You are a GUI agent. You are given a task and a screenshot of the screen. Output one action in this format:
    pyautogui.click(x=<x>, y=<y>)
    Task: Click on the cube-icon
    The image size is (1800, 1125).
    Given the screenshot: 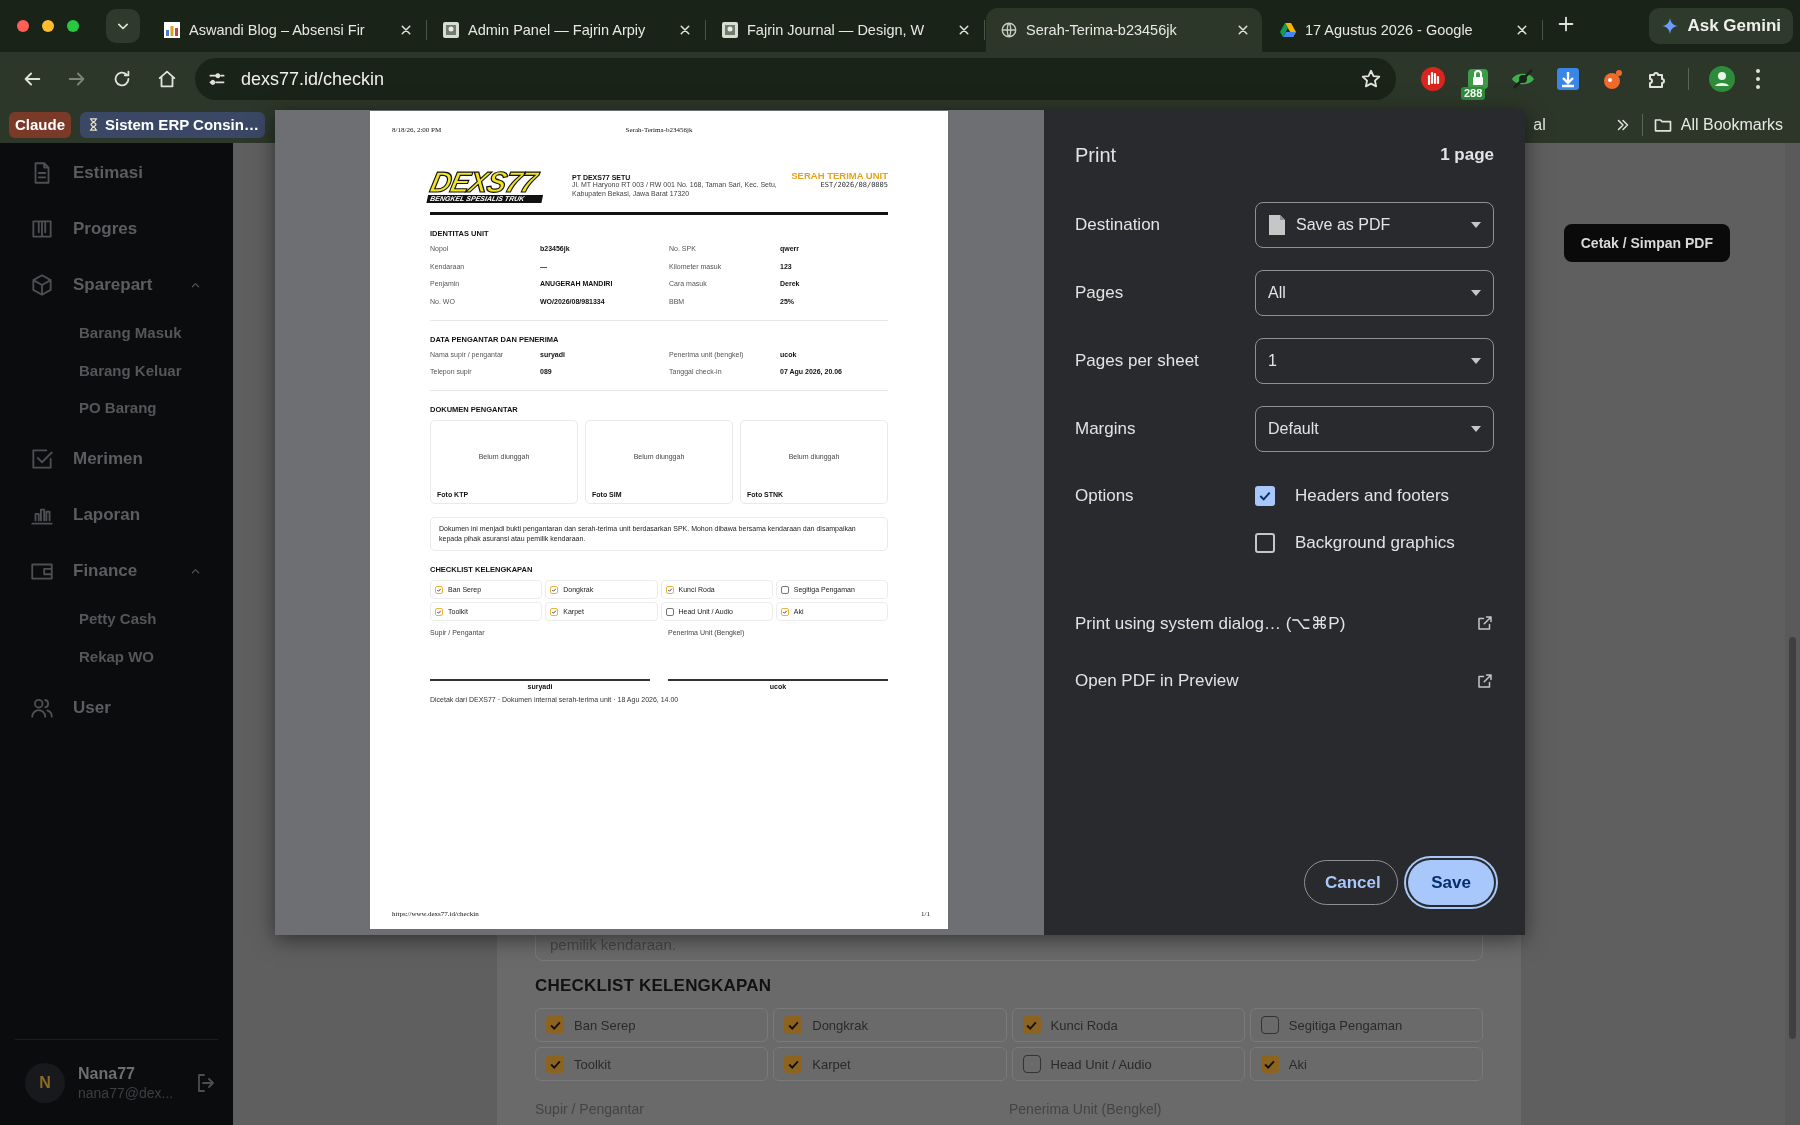 What is the action you would take?
    pyautogui.click(x=42, y=285)
    